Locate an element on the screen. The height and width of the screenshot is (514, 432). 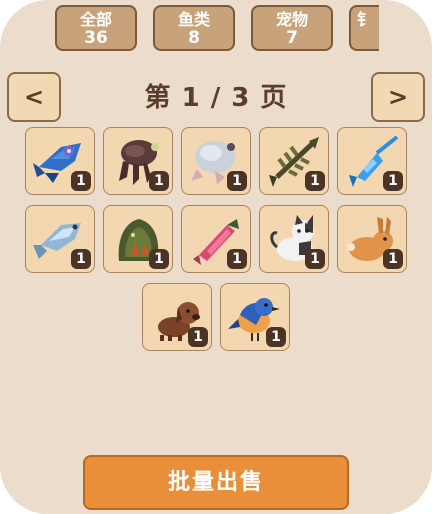
tab-count: 8 is located at coordinates (194, 38).